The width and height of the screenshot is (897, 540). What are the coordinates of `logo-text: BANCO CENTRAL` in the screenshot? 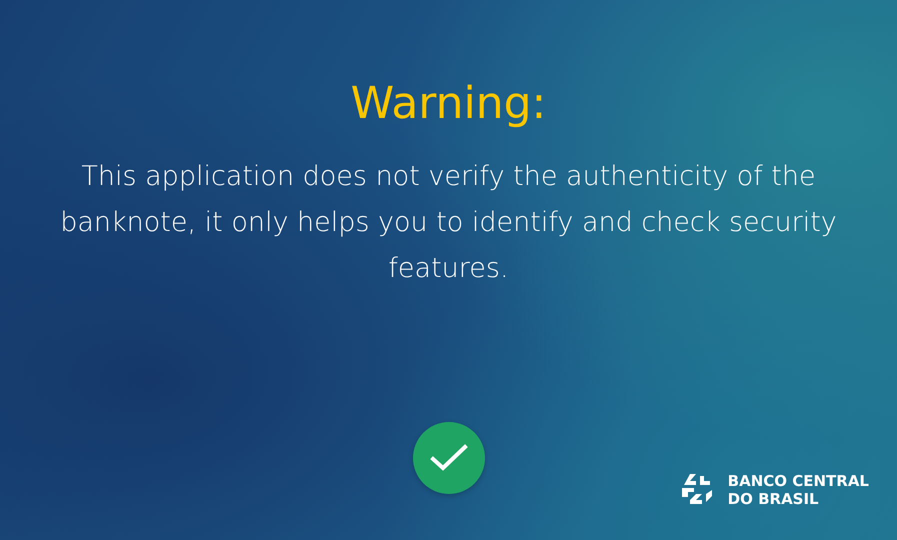 It's located at (798, 481).